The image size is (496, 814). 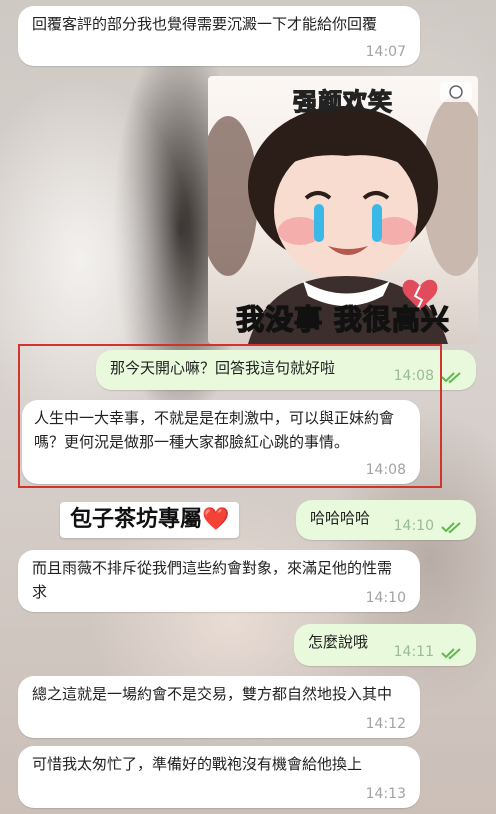 I want to click on watermark-label: 包子茶坊專屬❤️, so click(x=150, y=520).